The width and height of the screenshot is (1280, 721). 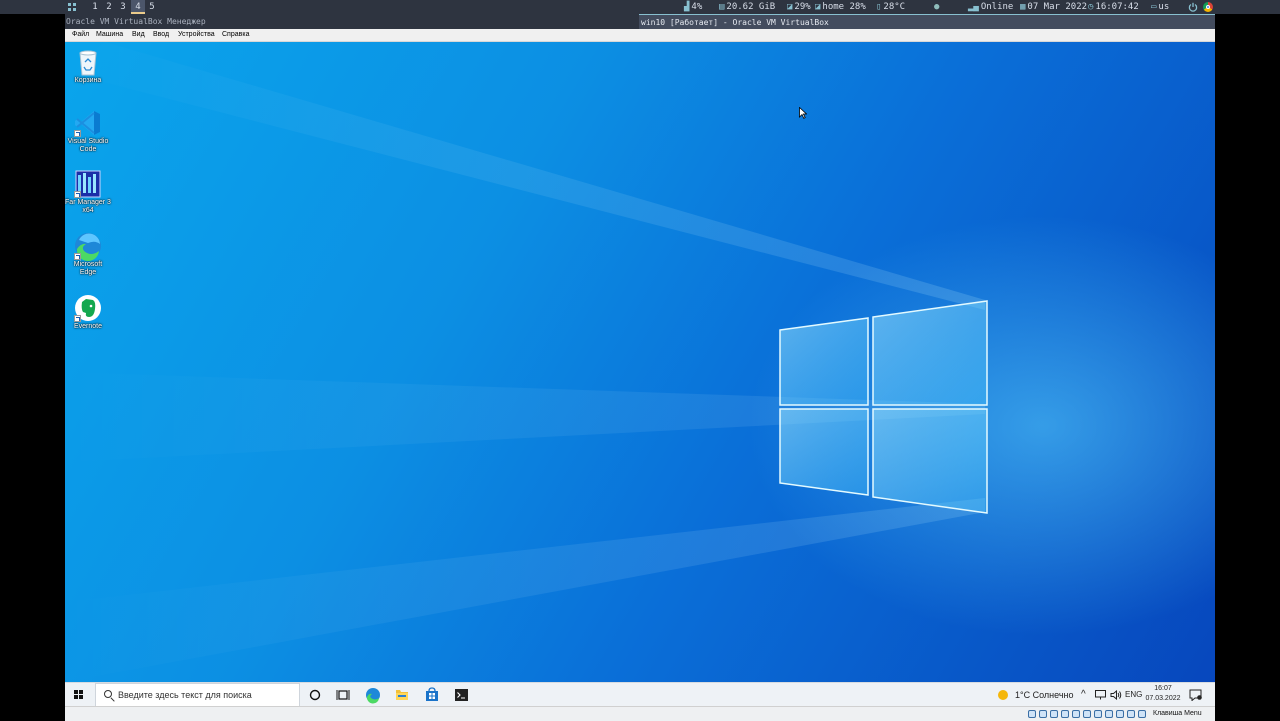 I want to click on desktop-icon-evernote: Evernote, so click(x=88, y=312).